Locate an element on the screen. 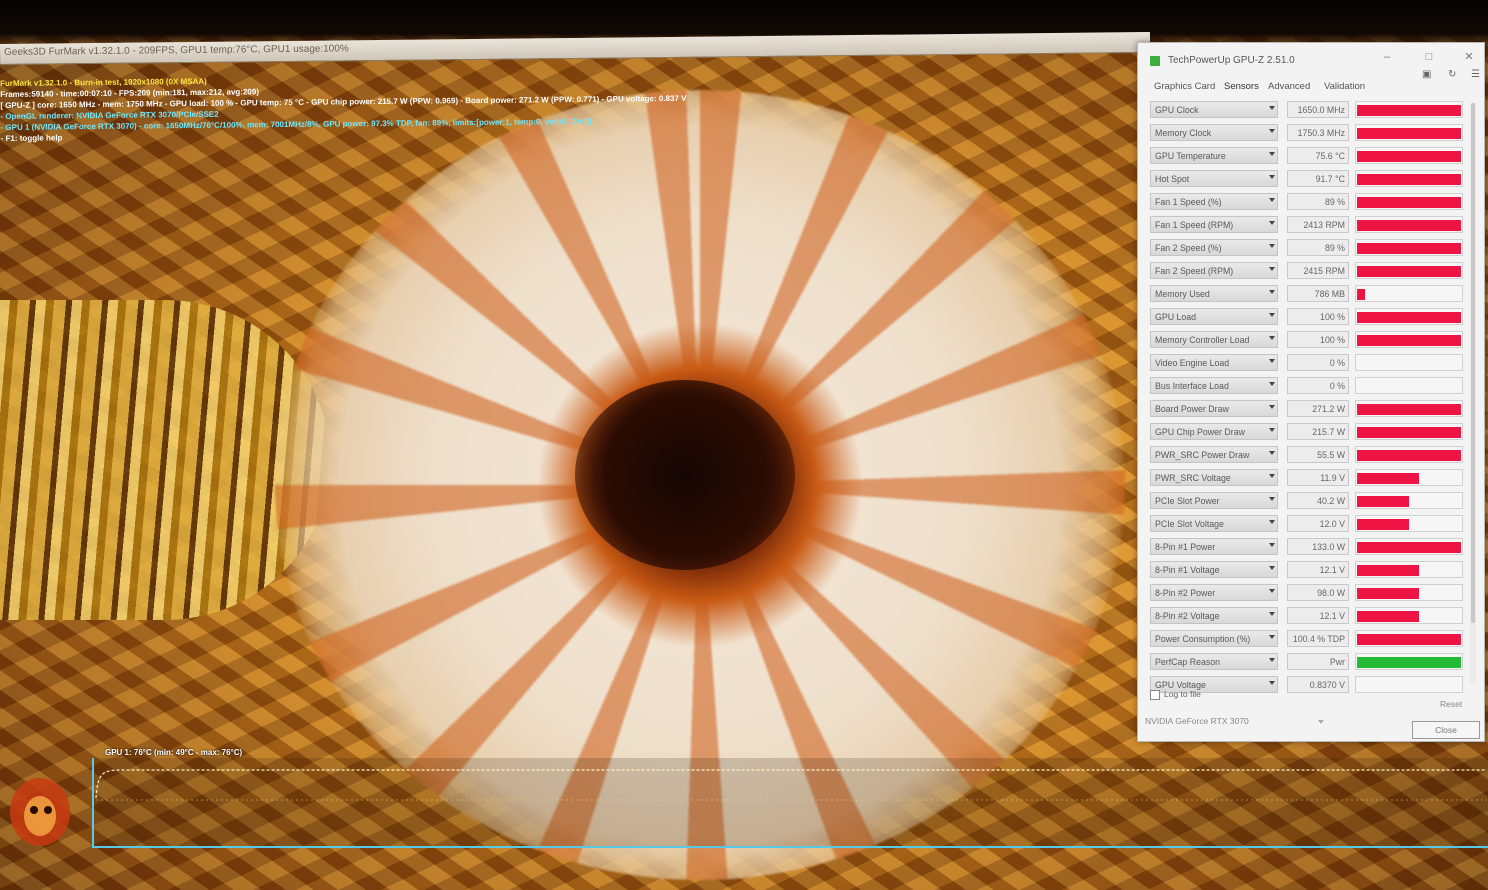 The height and width of the screenshot is (890, 1488). close-icon: ✕ is located at coordinates (1469, 57).